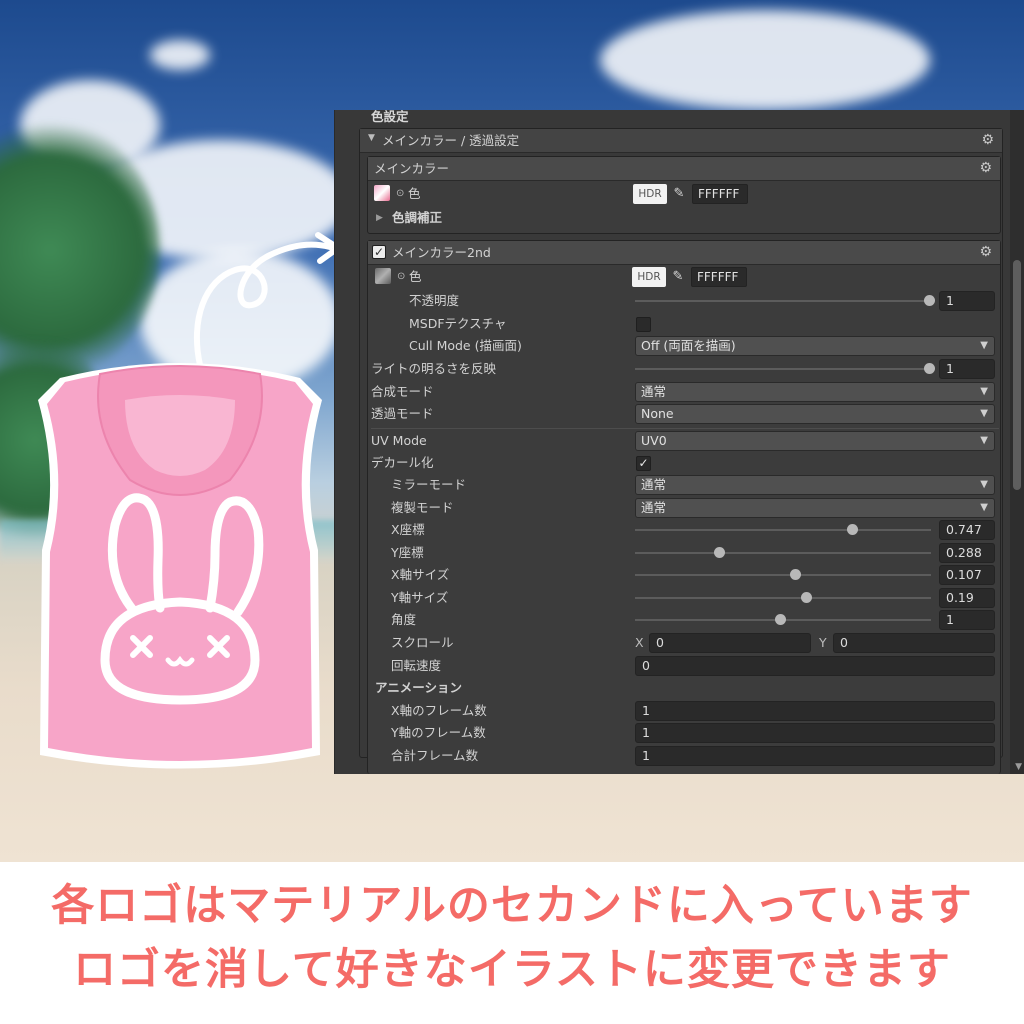 Image resolution: width=1024 pixels, height=1024 pixels. What do you see at coordinates (730, 643) in the screenshot?
I see `scroll-x-field: 0` at bounding box center [730, 643].